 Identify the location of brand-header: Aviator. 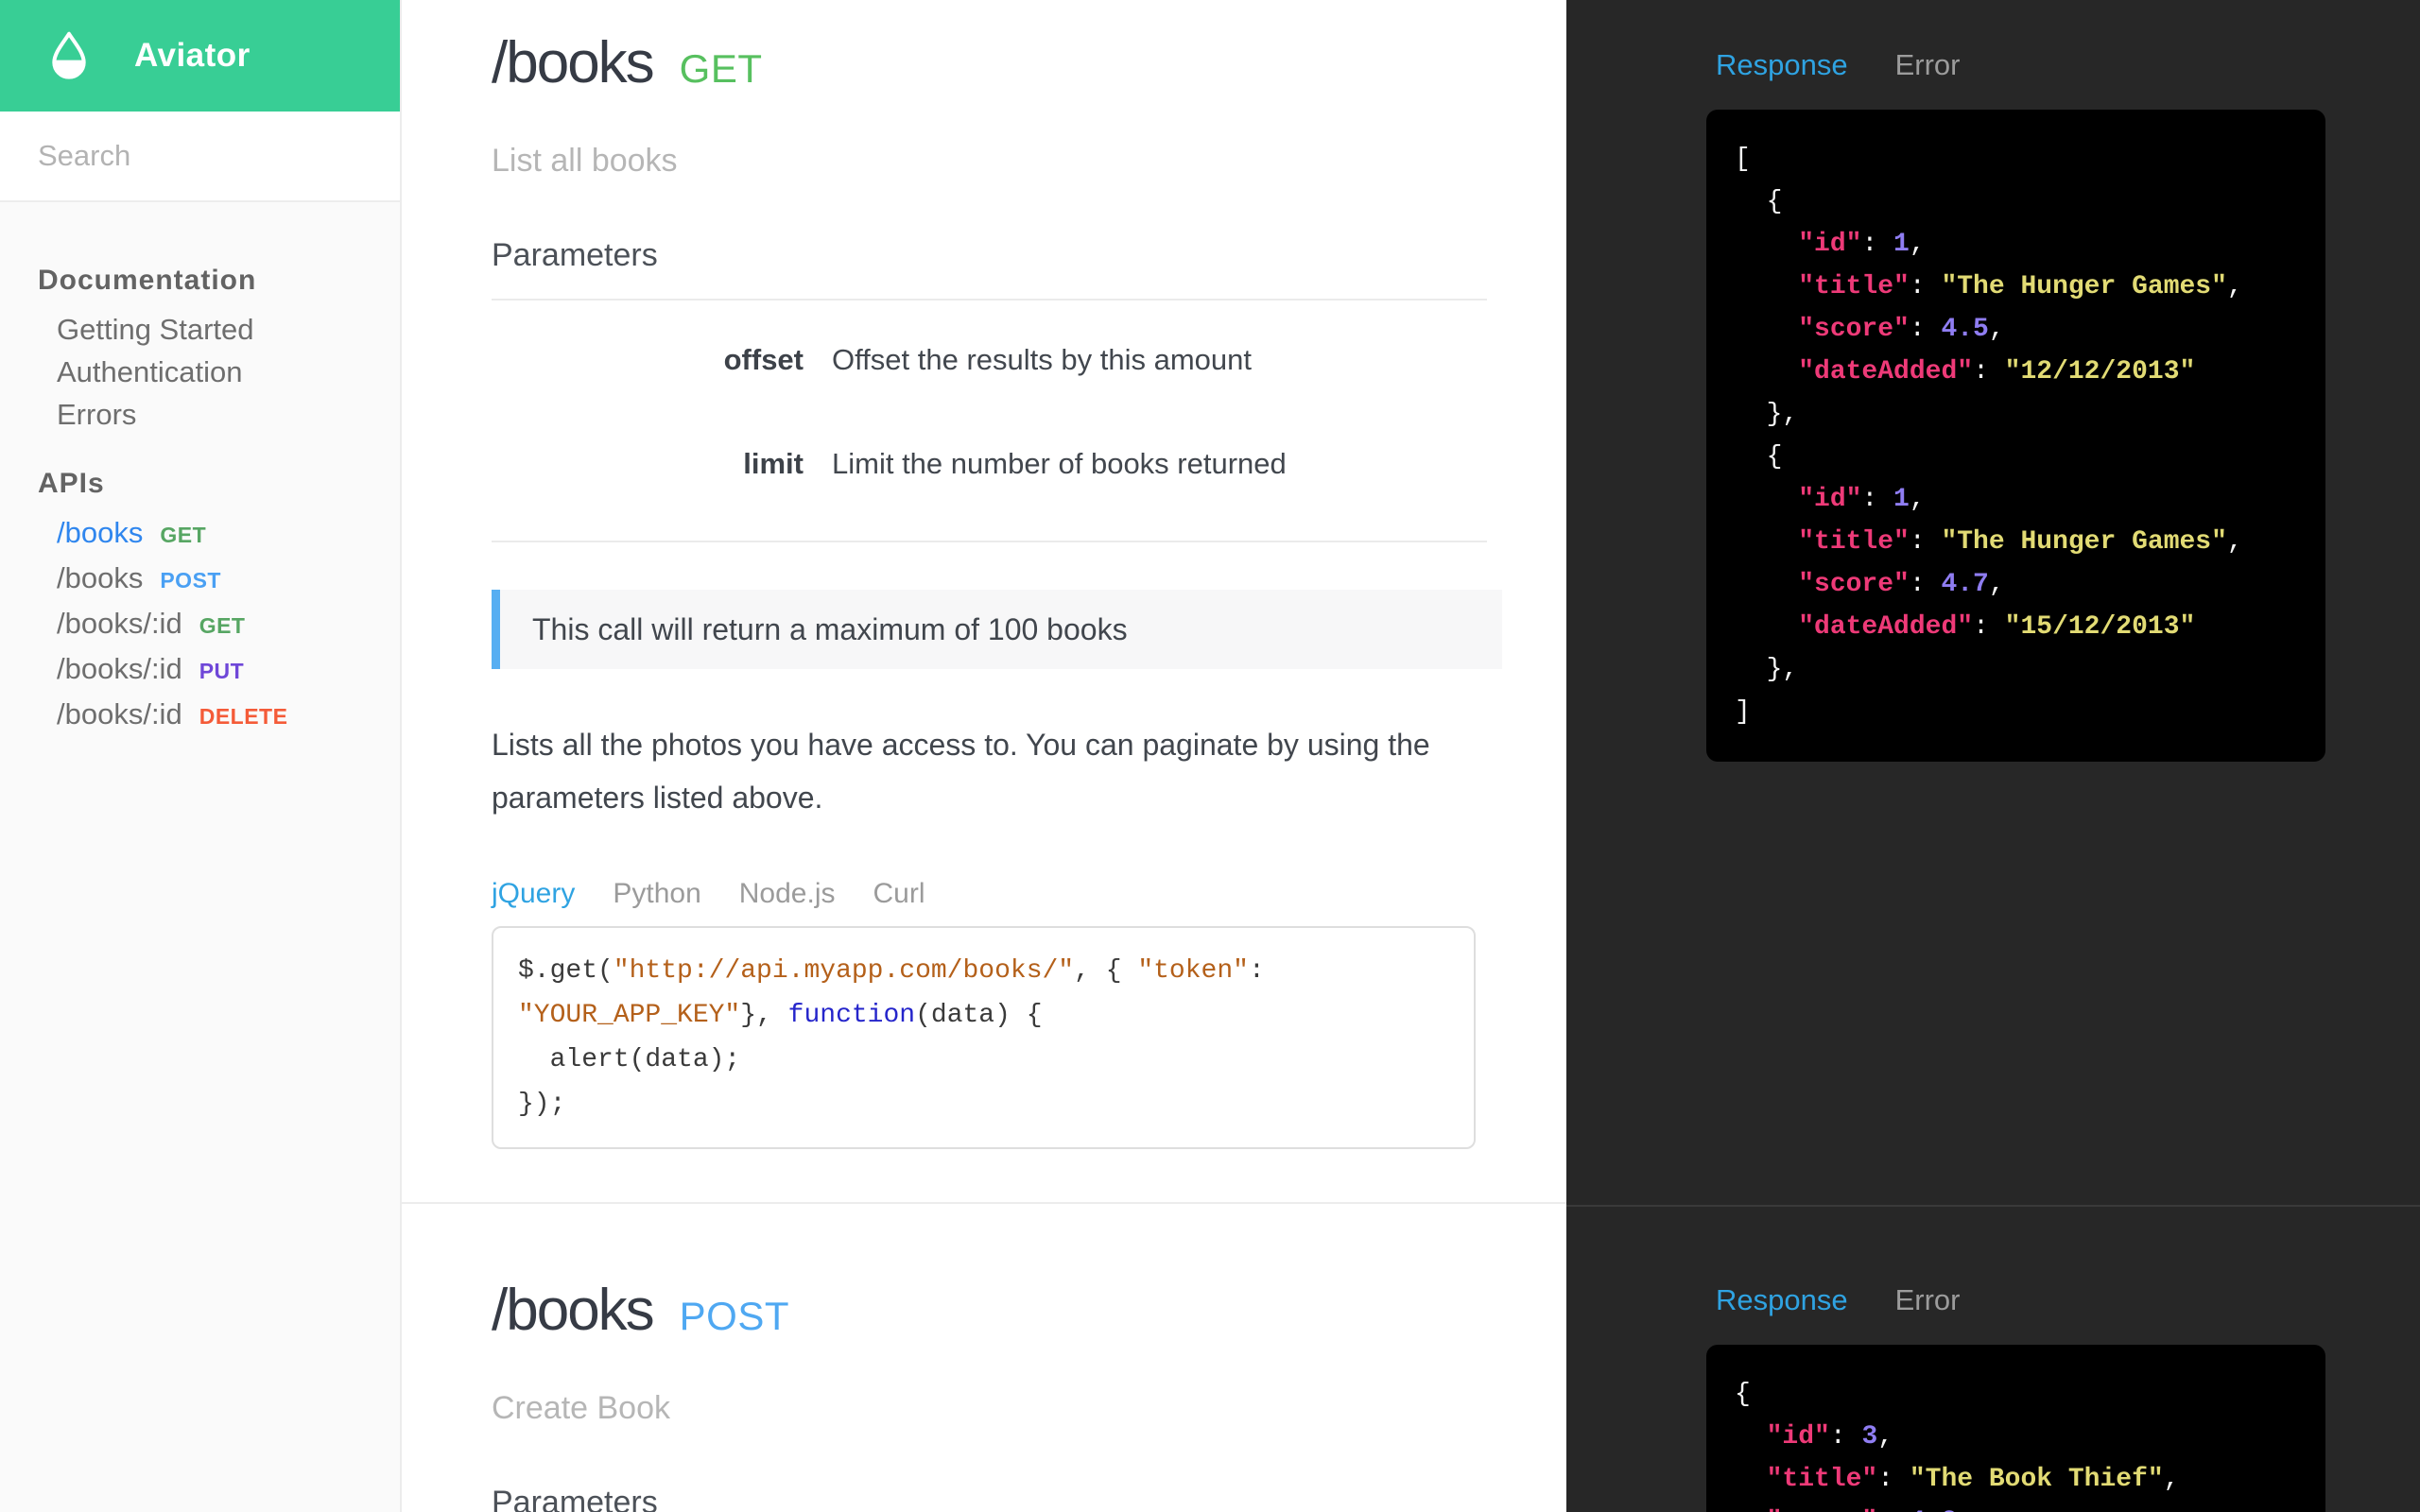
(200, 56).